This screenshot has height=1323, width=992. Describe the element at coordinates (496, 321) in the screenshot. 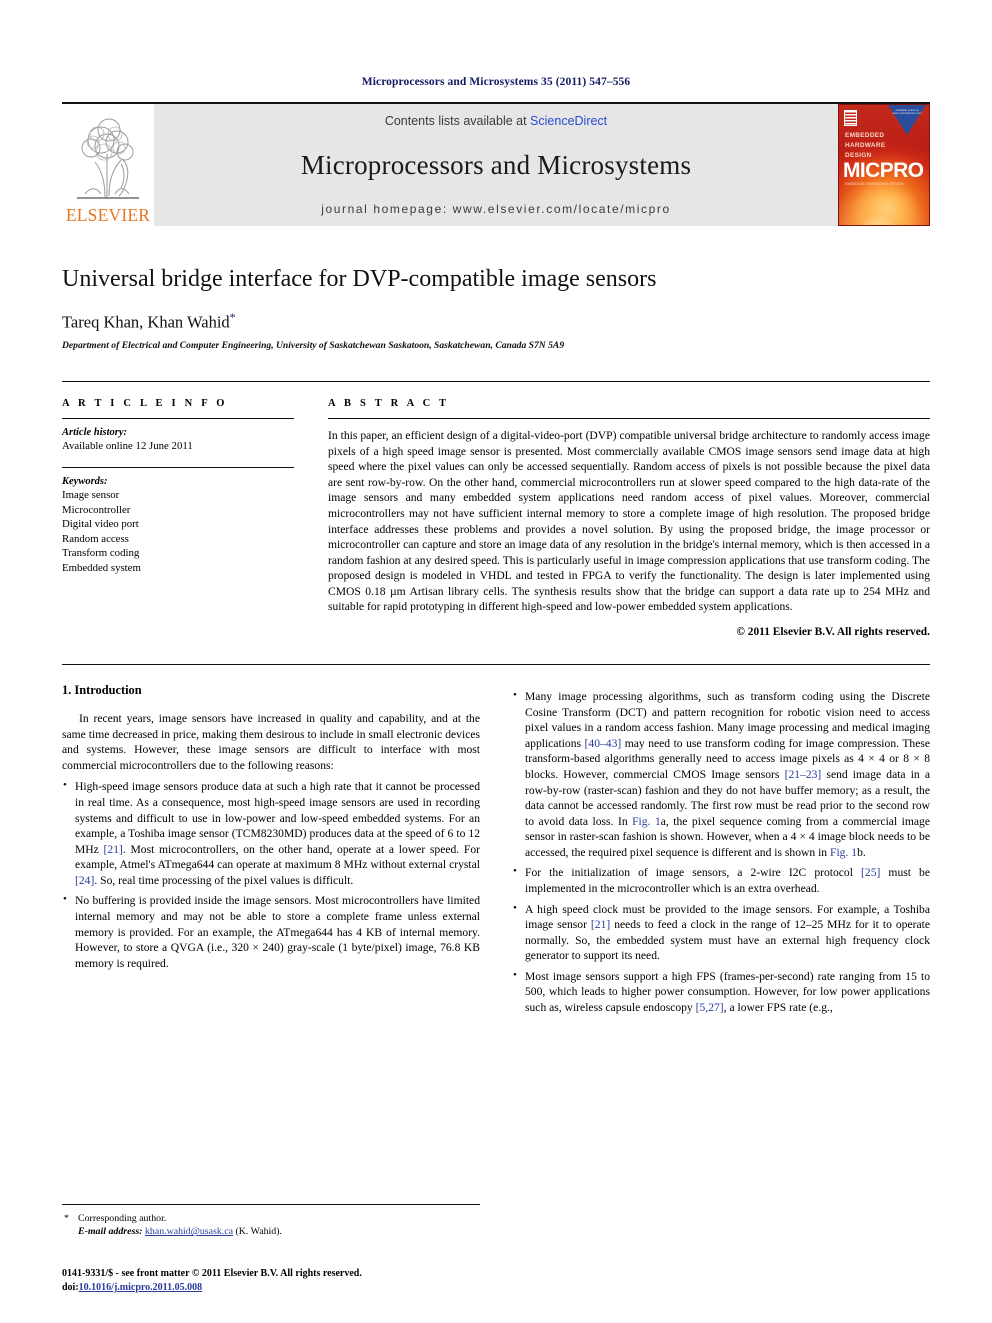

I see `author-list: Tareq Khan, Khan Wahid*` at that location.